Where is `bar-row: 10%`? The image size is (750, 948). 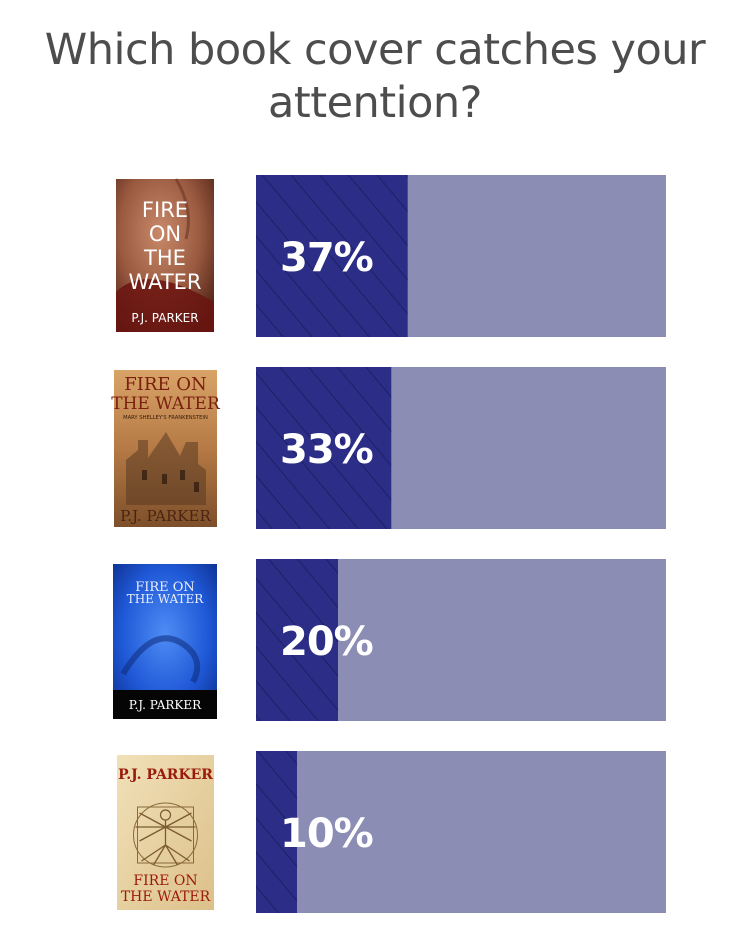 bar-row: 10% is located at coordinates (461, 832).